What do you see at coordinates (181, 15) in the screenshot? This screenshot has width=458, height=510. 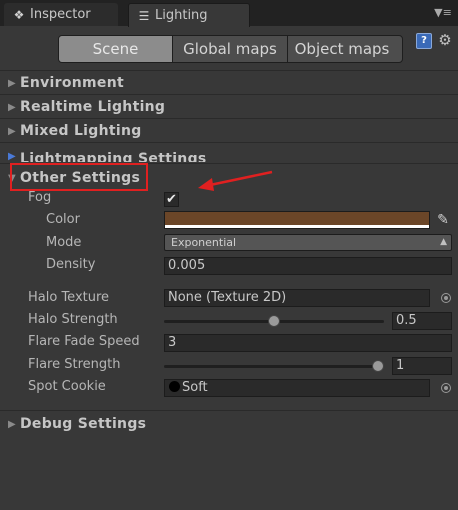 I see `tab-lighting-label: Lighting` at bounding box center [181, 15].